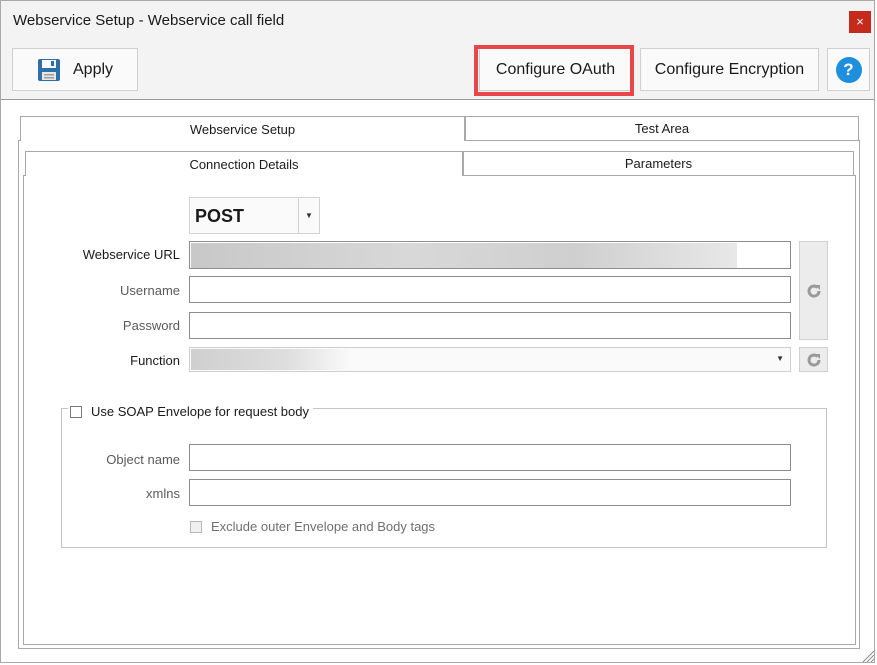 The width and height of the screenshot is (877, 665). I want to click on tab-parameters-label: Parameters, so click(658, 163).